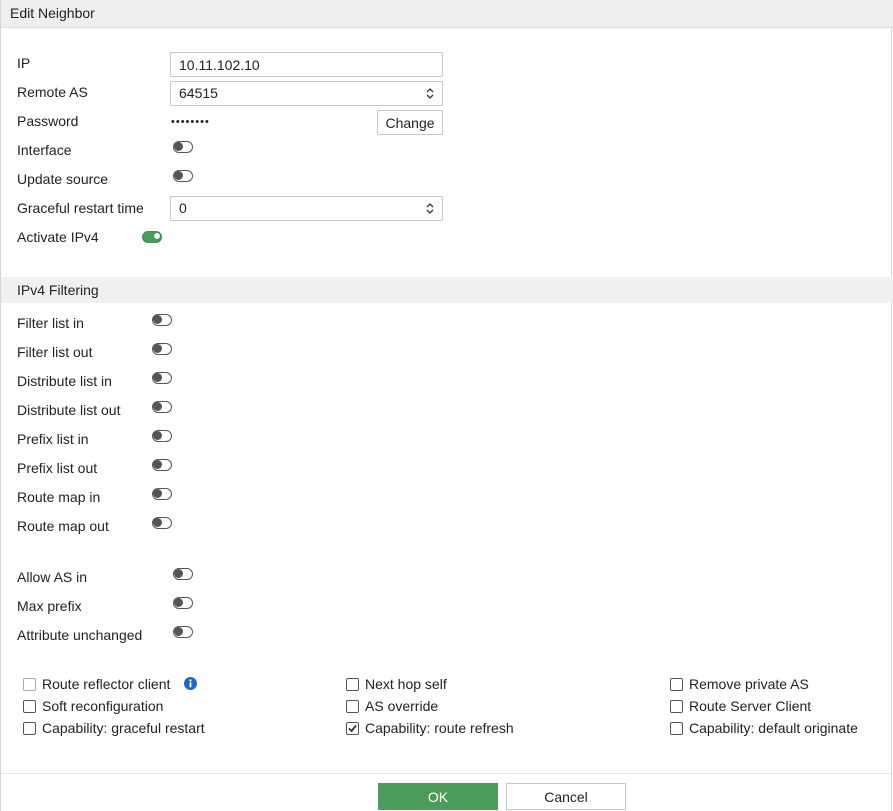  I want to click on distribute-list-out-label: Distribute list out, so click(69, 410).